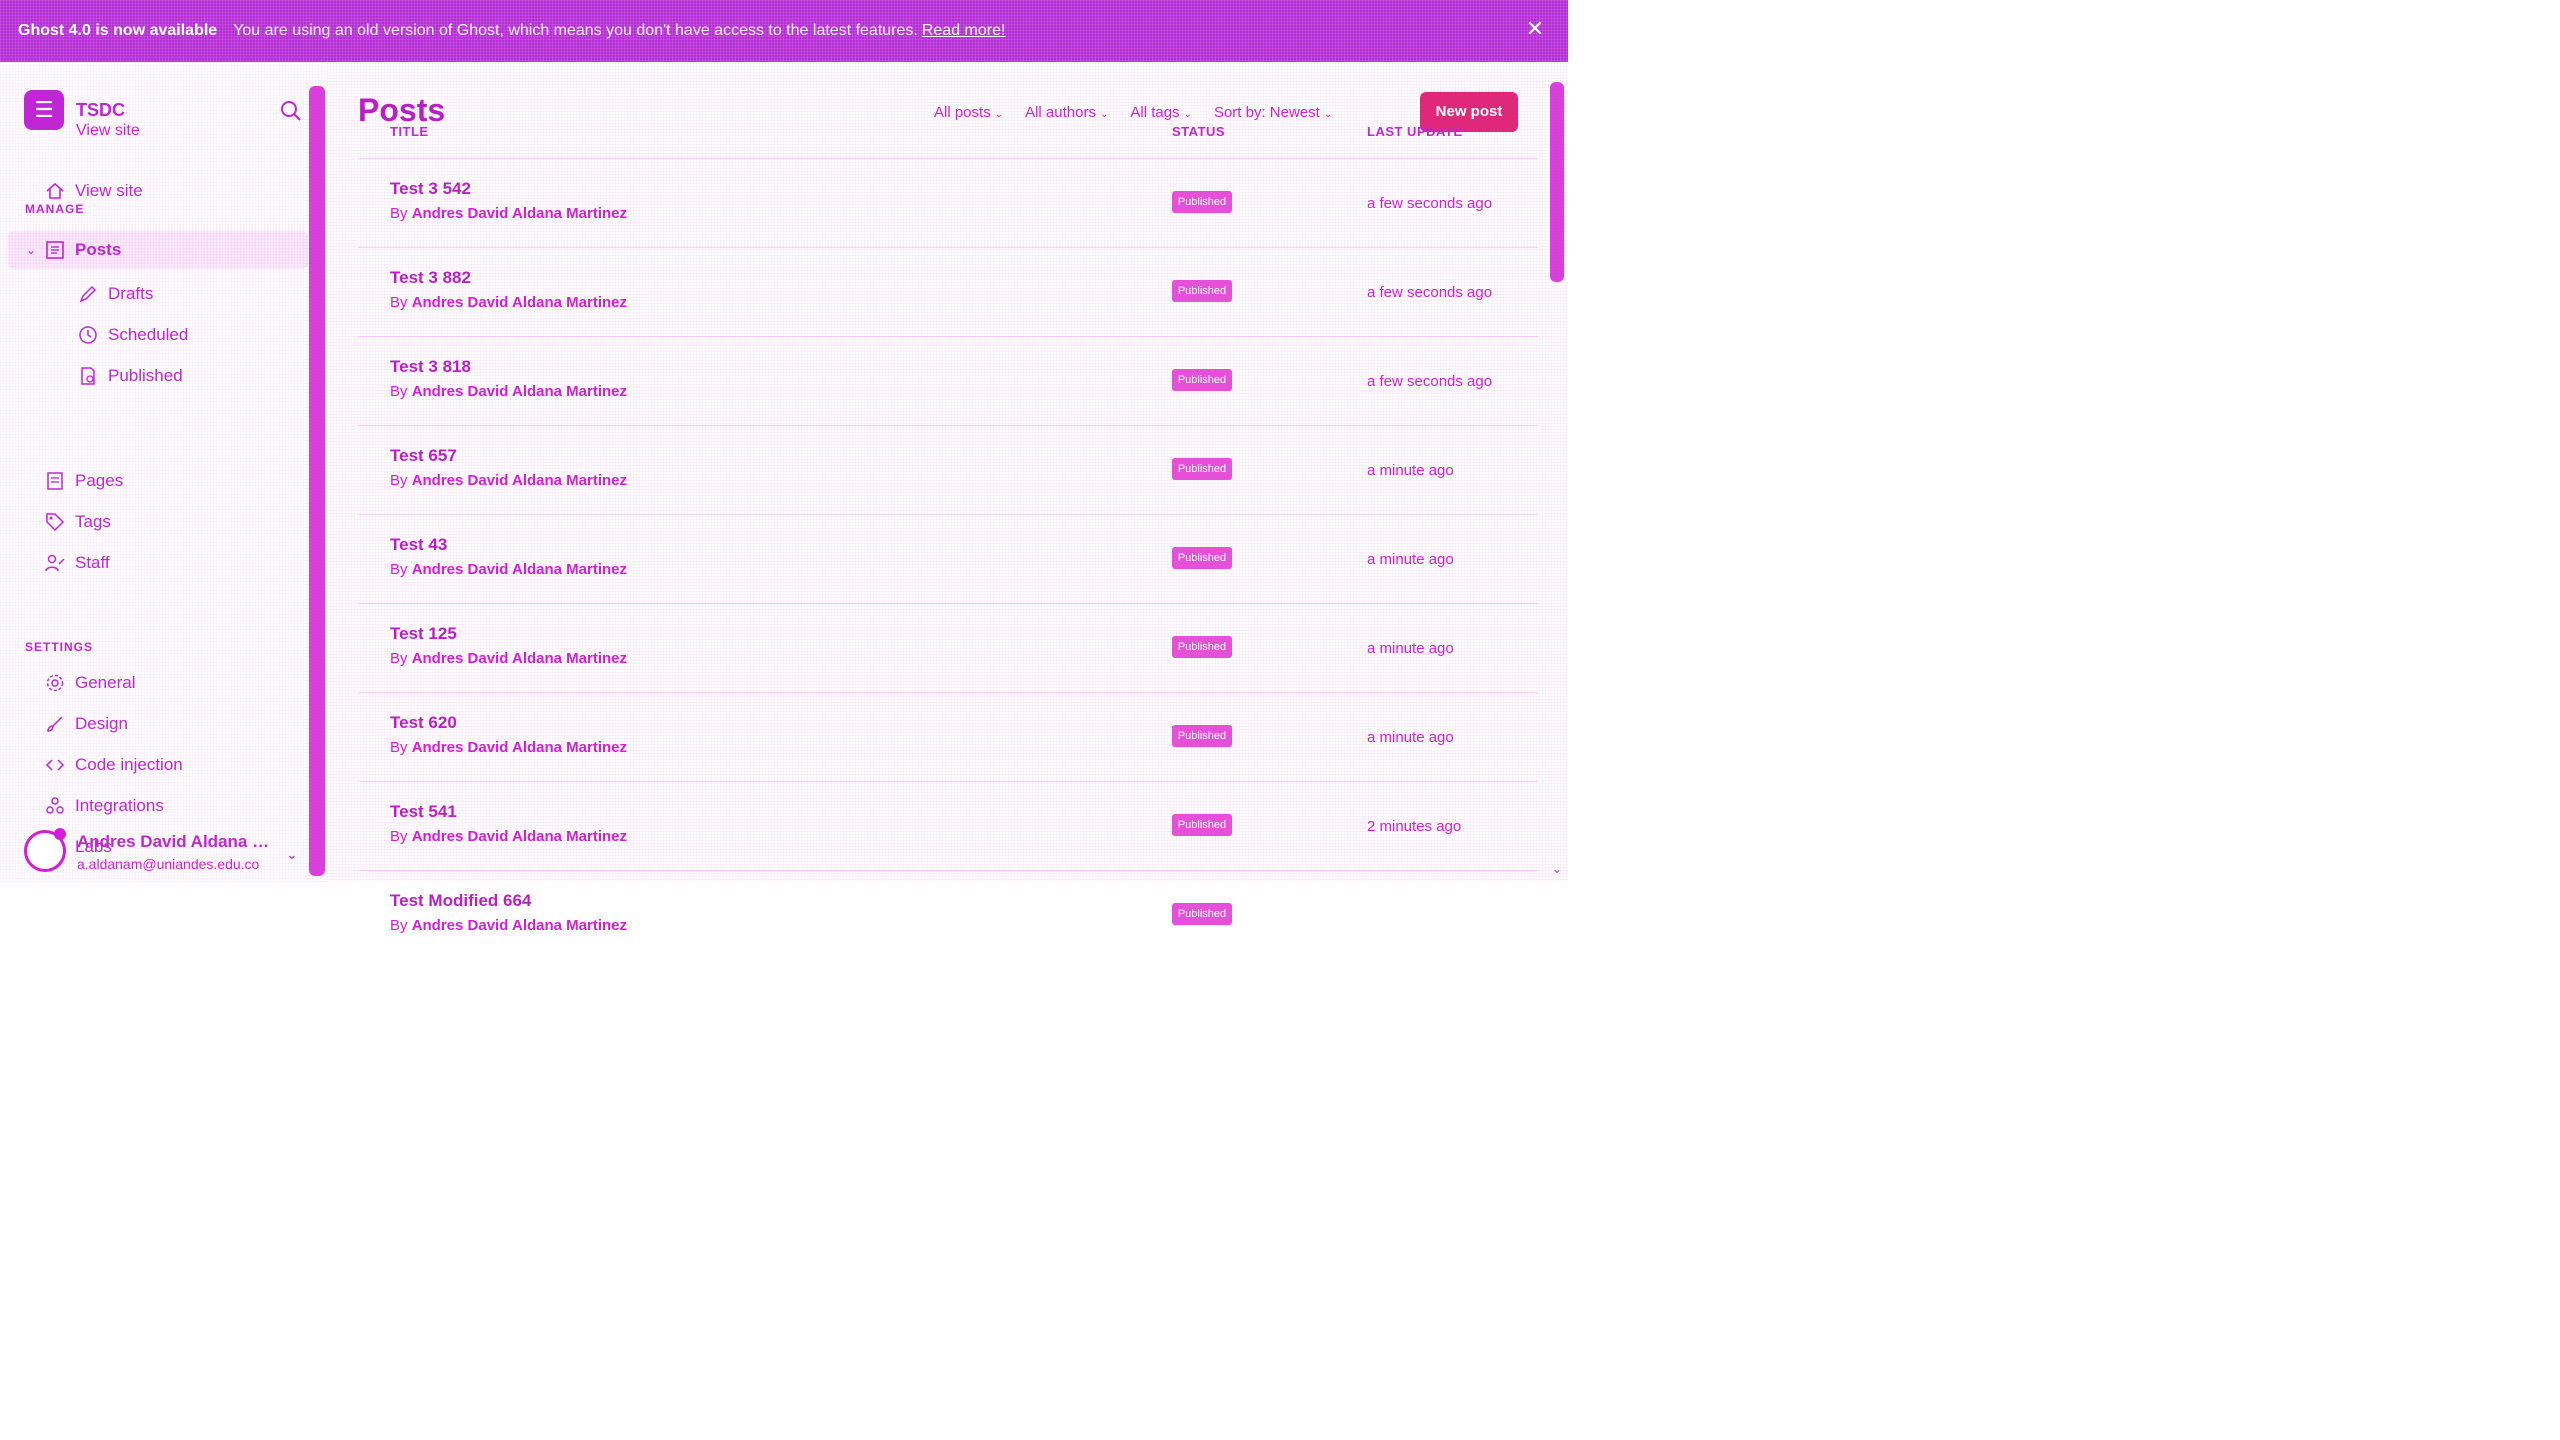  I want to click on published-icon, so click(88, 376).